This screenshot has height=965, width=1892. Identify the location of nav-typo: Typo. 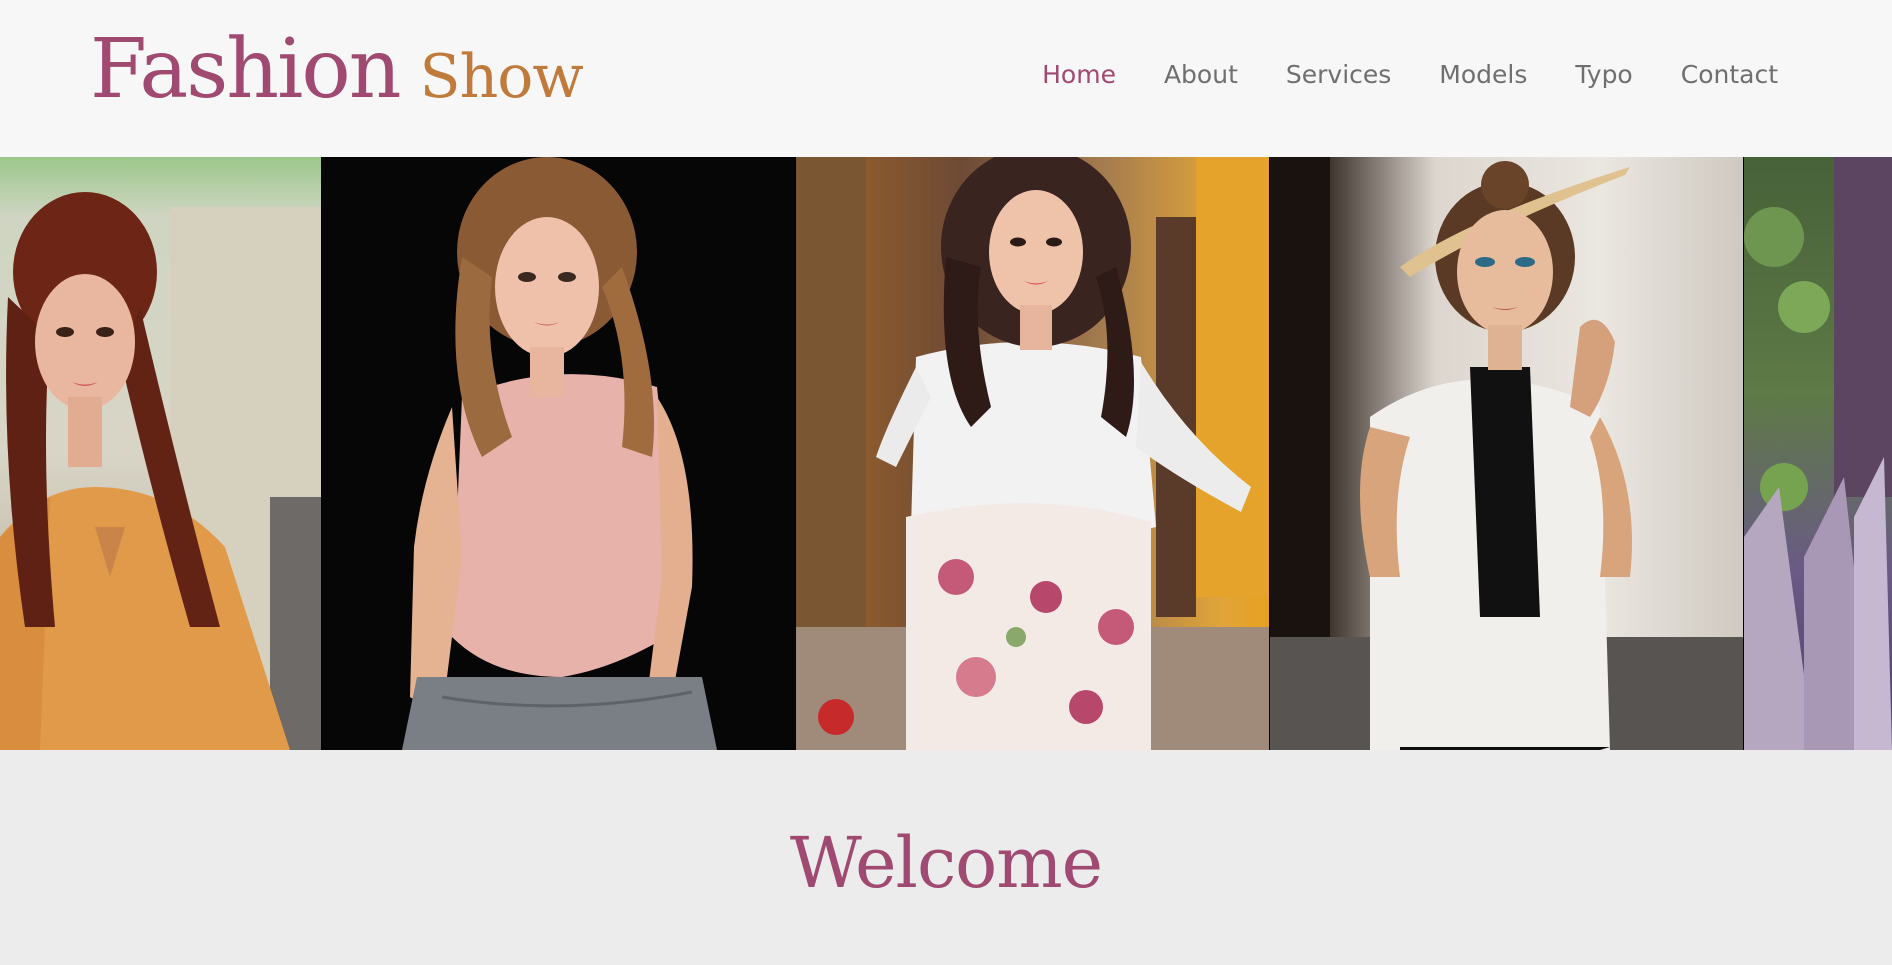
(1603, 74).